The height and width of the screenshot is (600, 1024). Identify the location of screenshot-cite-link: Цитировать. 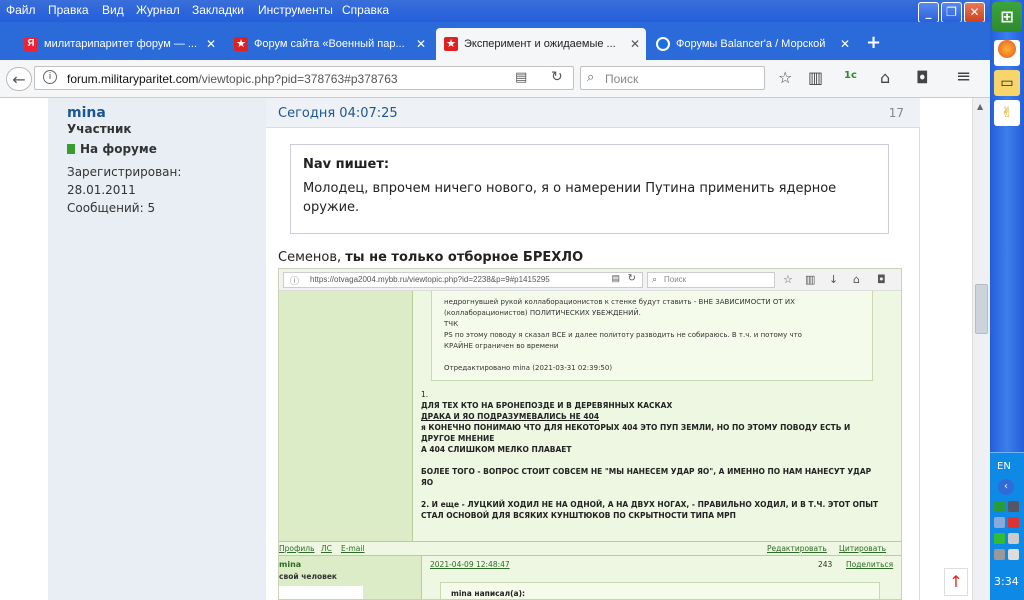
(863, 548).